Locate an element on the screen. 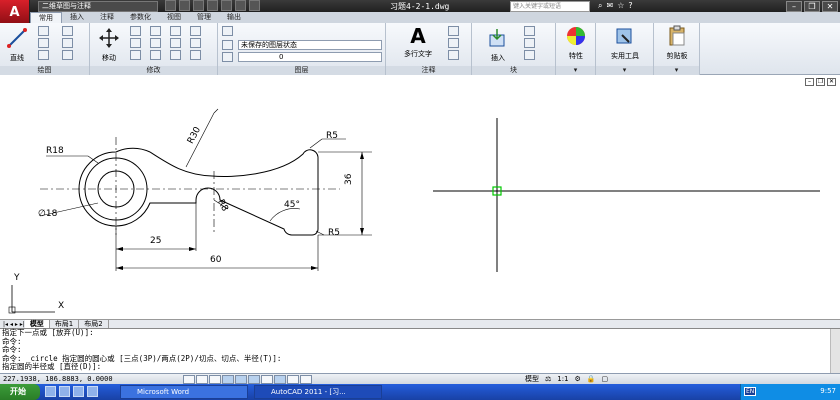 Image resolution: width=840 pixels, height=400 pixels. lwt-toggle-icon is located at coordinates (293, 379).